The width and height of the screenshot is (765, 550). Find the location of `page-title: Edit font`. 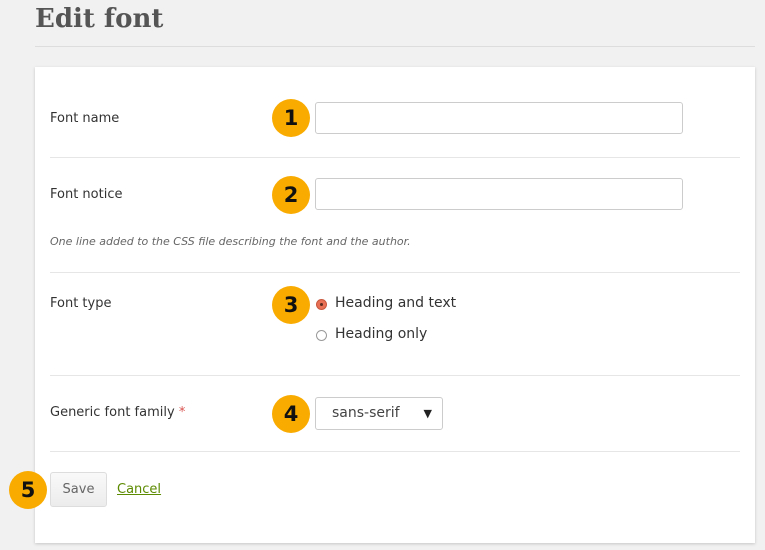

page-title: Edit font is located at coordinates (99, 19).